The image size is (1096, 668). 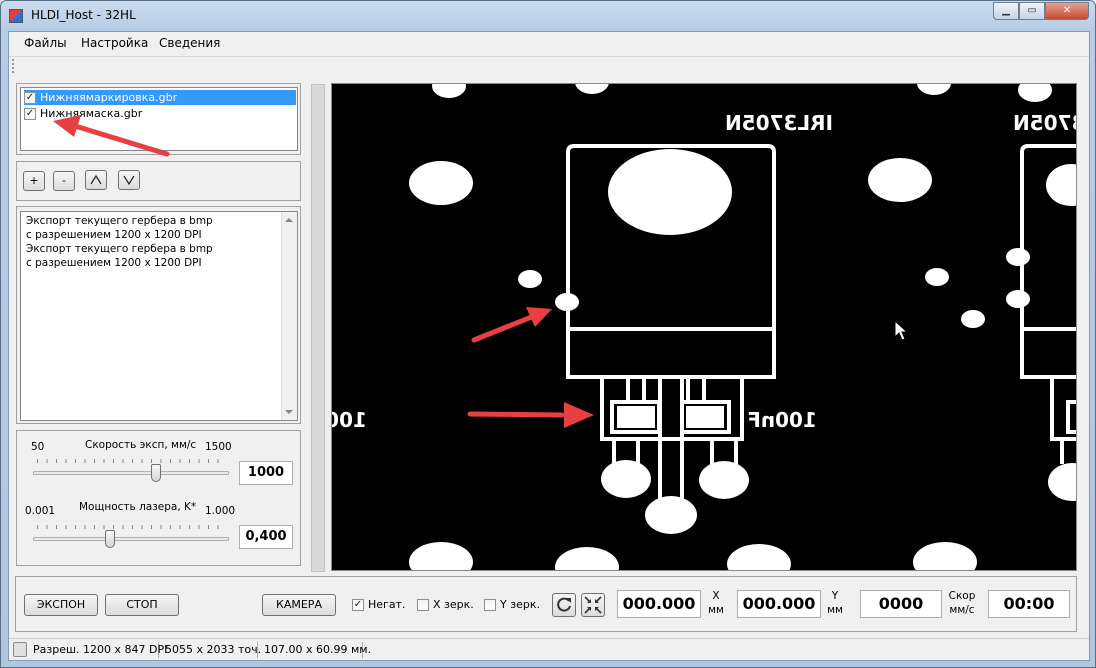 I want to click on power-label: Мощность лазера, K*, so click(x=138, y=507).